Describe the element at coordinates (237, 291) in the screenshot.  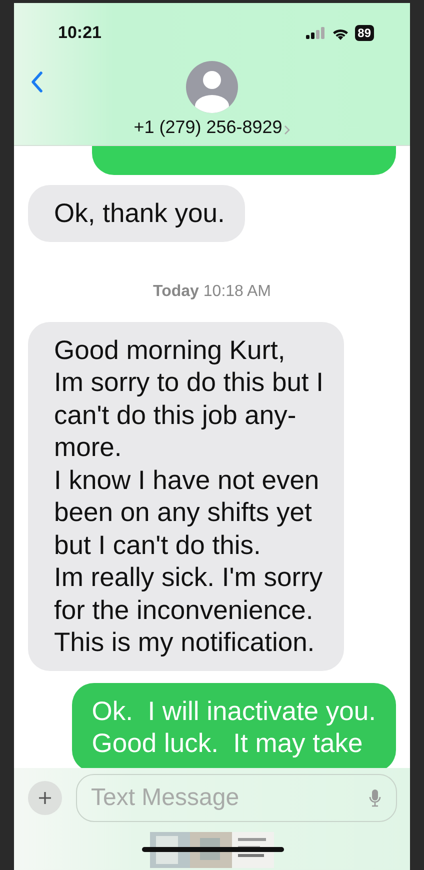
I see `time-label: 10:18 AM` at that location.